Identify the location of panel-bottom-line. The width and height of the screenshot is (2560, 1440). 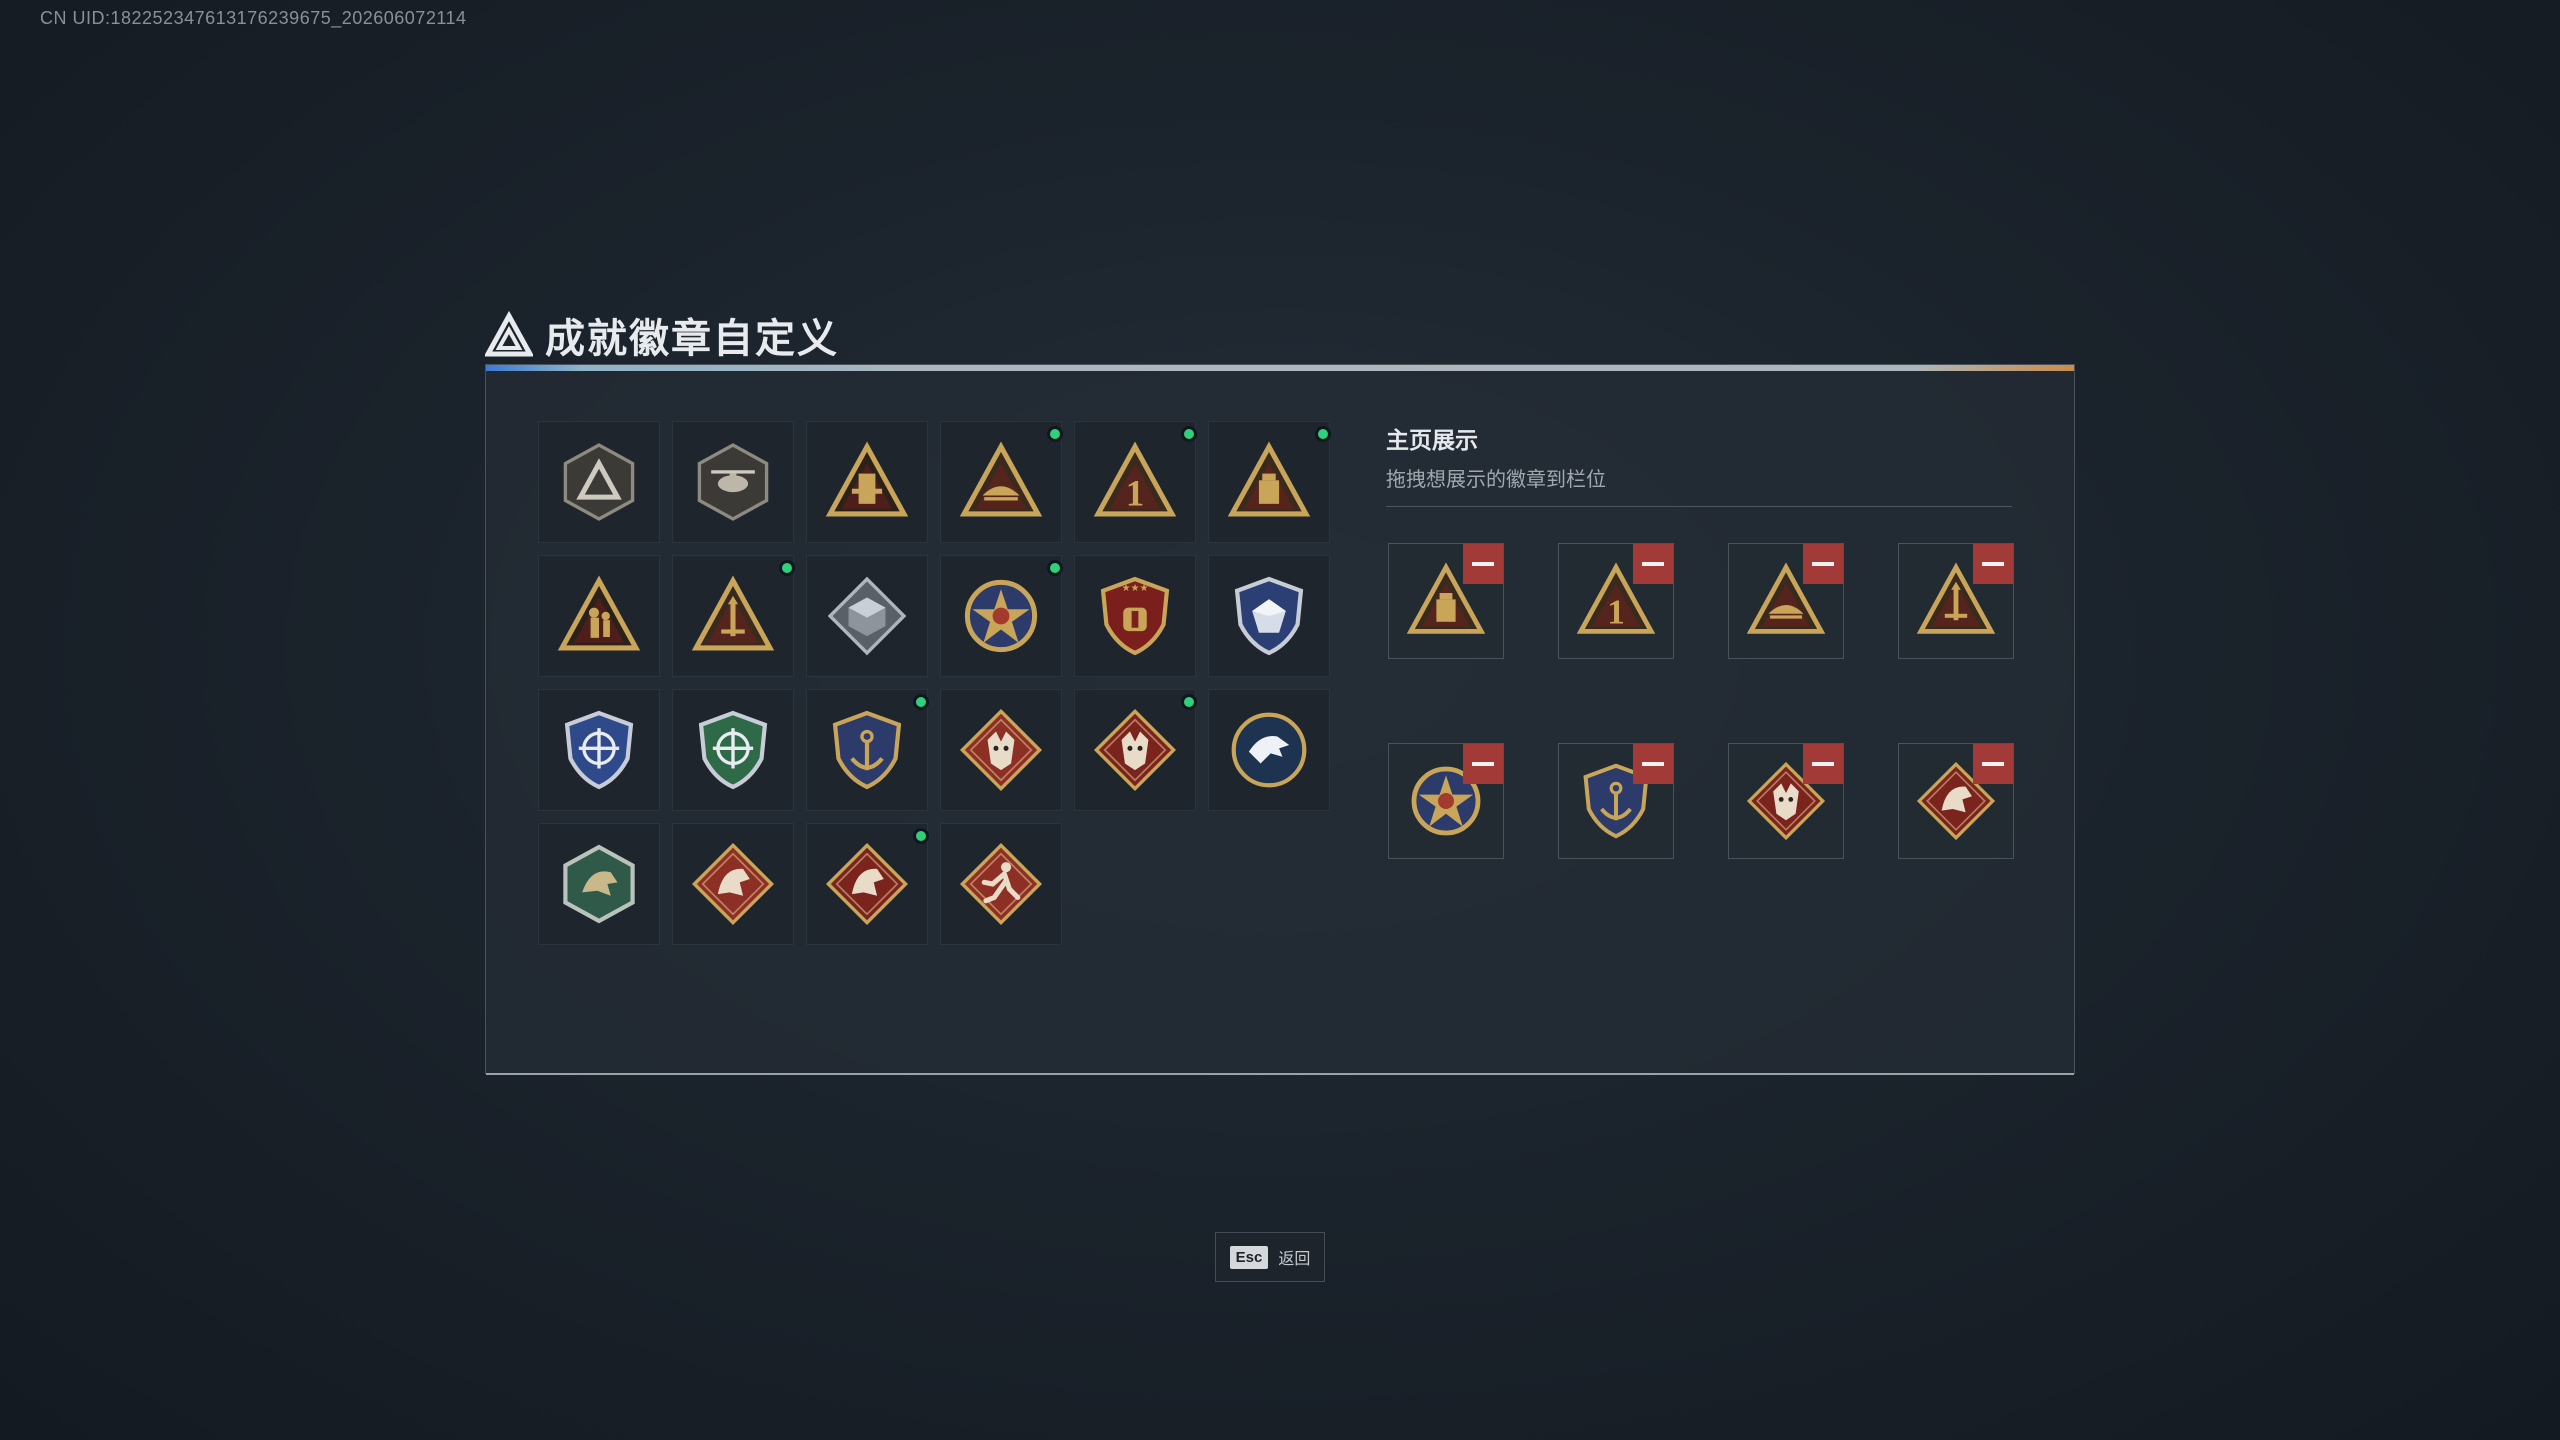
(1280, 1074).